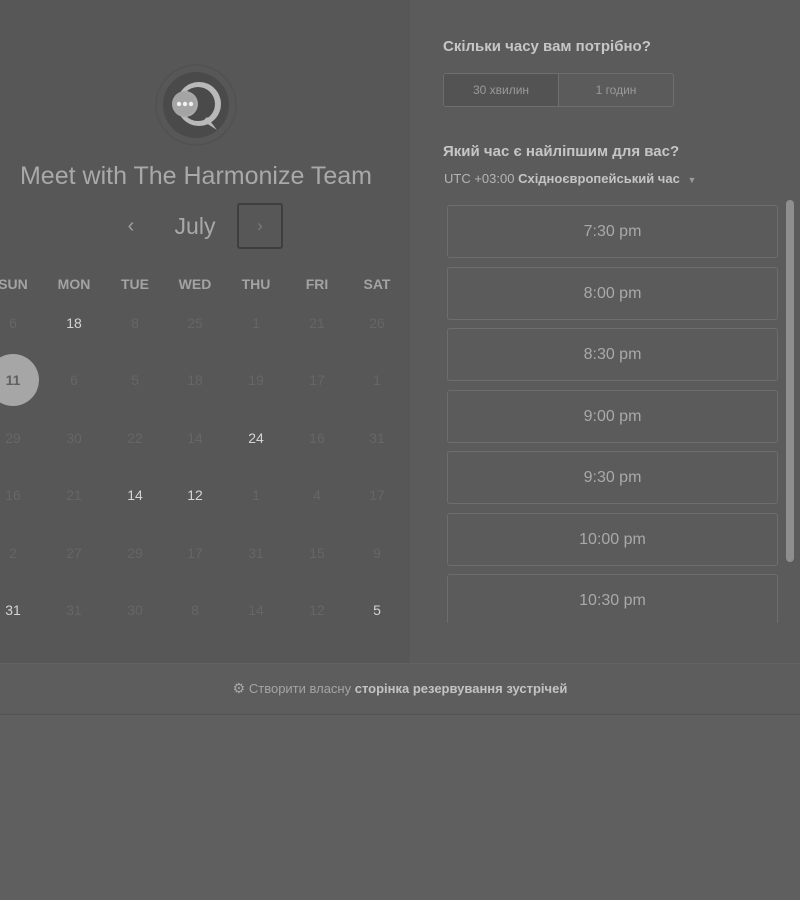  What do you see at coordinates (239, 688) in the screenshot?
I see `hubspot-sprocket-icon: ⚙` at bounding box center [239, 688].